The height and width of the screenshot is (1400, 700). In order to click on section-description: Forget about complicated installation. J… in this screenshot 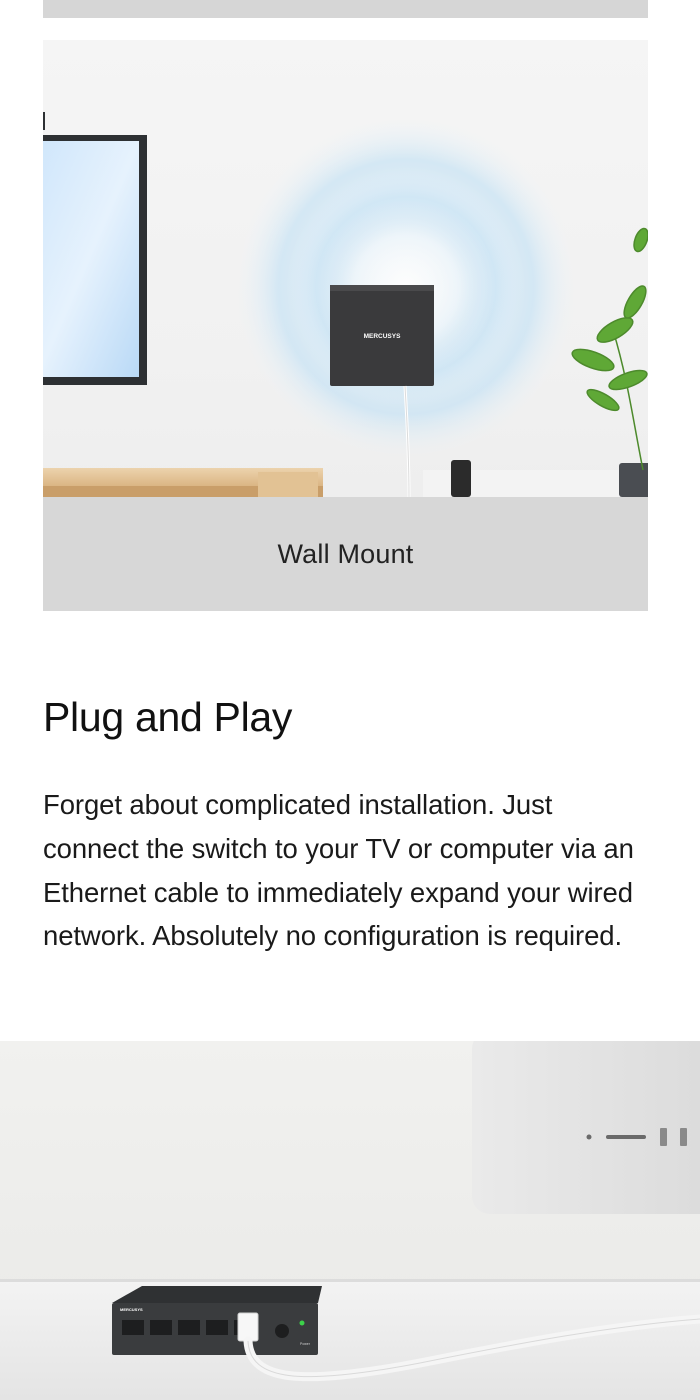, I will do `click(338, 870)`.